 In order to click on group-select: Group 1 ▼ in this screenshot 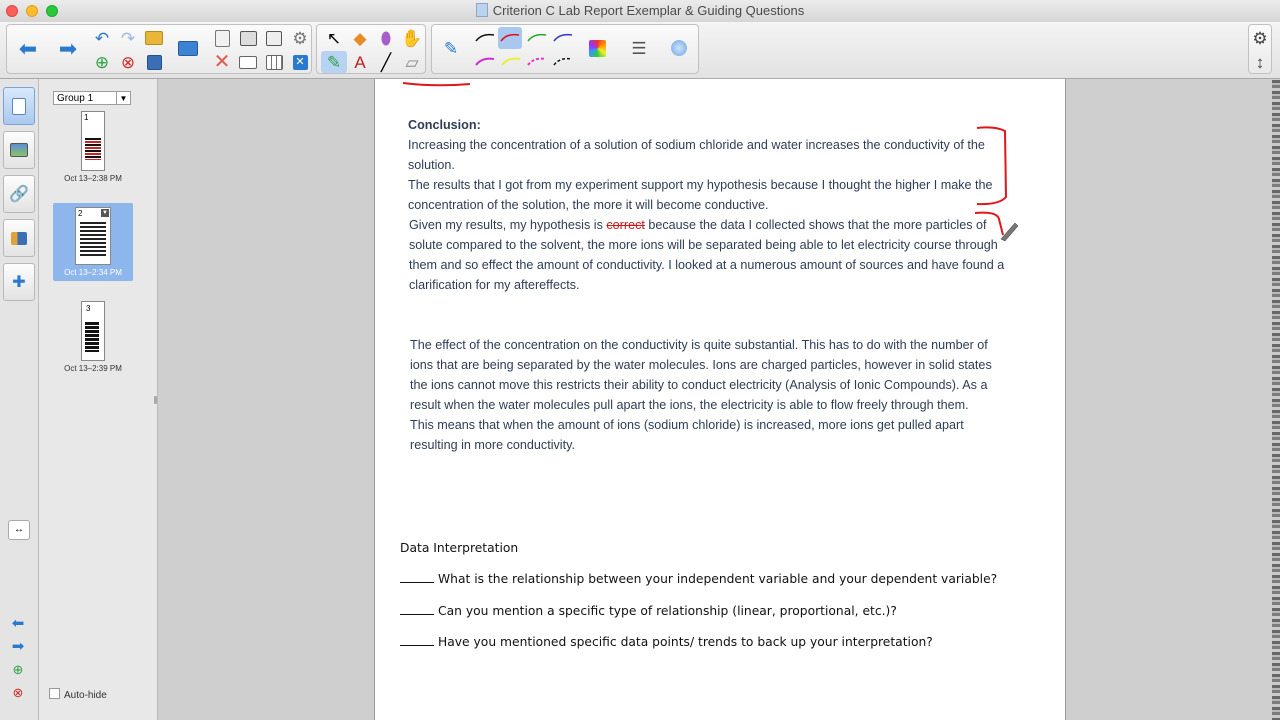, I will do `click(92, 98)`.